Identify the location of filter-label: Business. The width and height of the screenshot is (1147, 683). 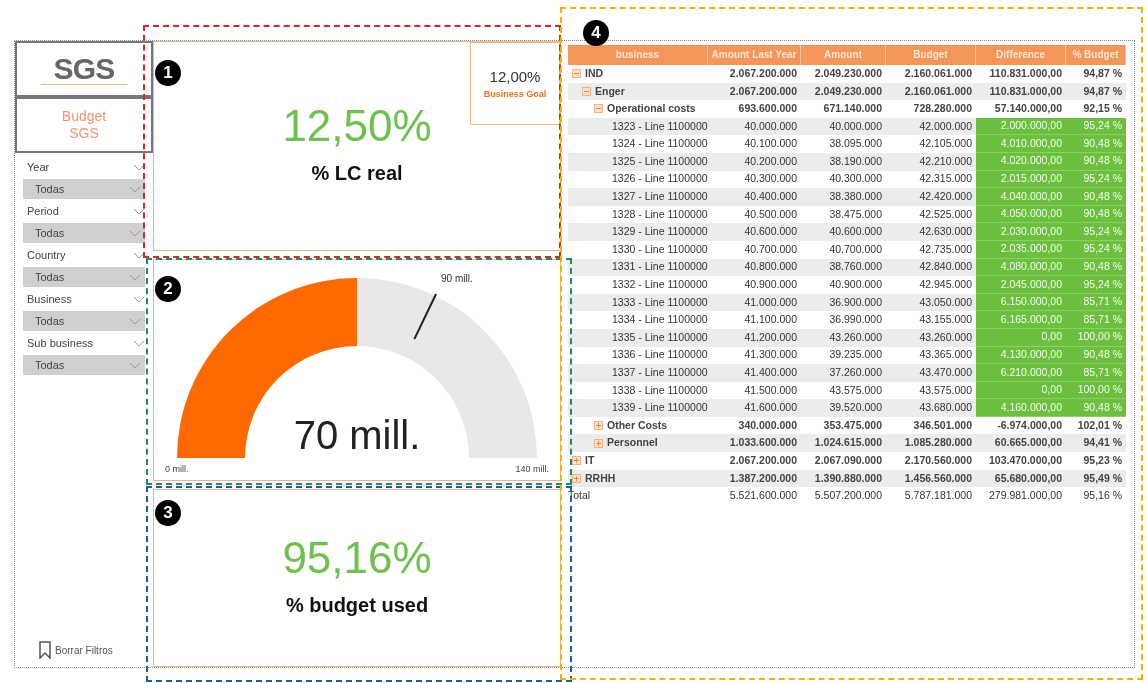
(49, 299).